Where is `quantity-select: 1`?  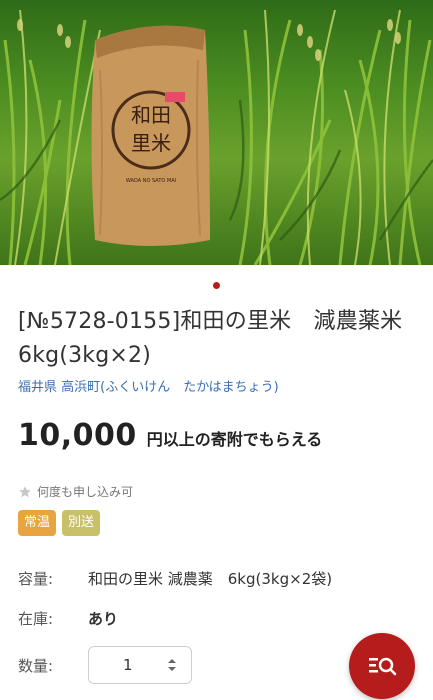 quantity-select: 1 is located at coordinates (140, 665).